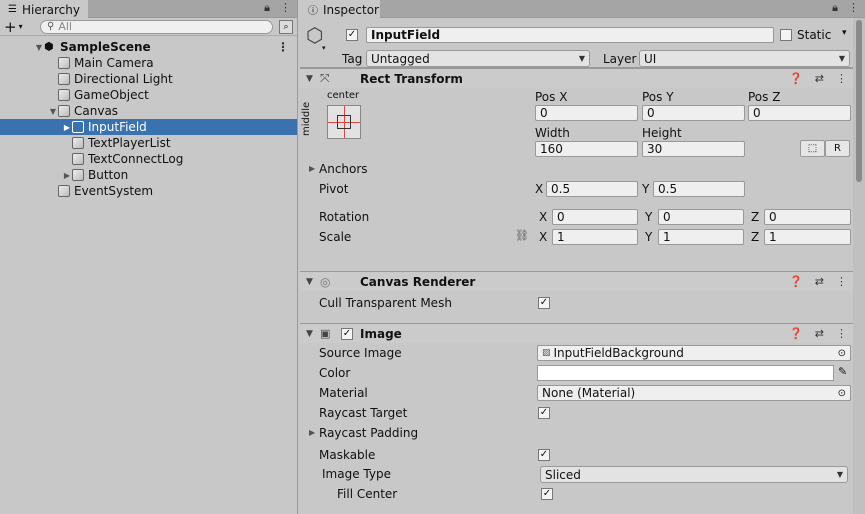 The height and width of the screenshot is (514, 865). Describe the element at coordinates (842, 371) in the screenshot. I see `eyedropper-icon: ✎` at that location.